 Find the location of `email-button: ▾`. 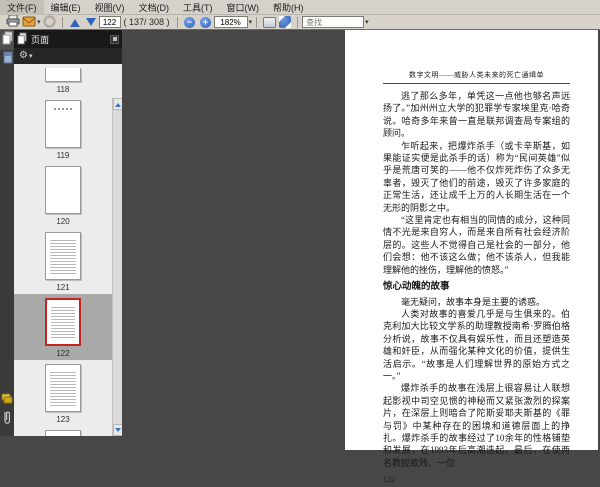

email-button: ▾ is located at coordinates (31, 22).